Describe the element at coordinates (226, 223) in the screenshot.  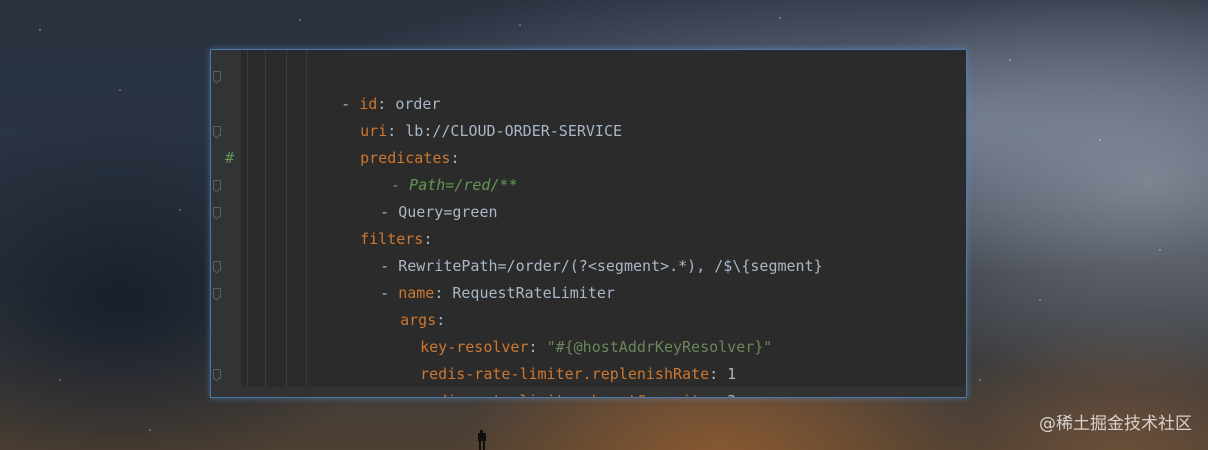
I see `editor-gutter` at that location.